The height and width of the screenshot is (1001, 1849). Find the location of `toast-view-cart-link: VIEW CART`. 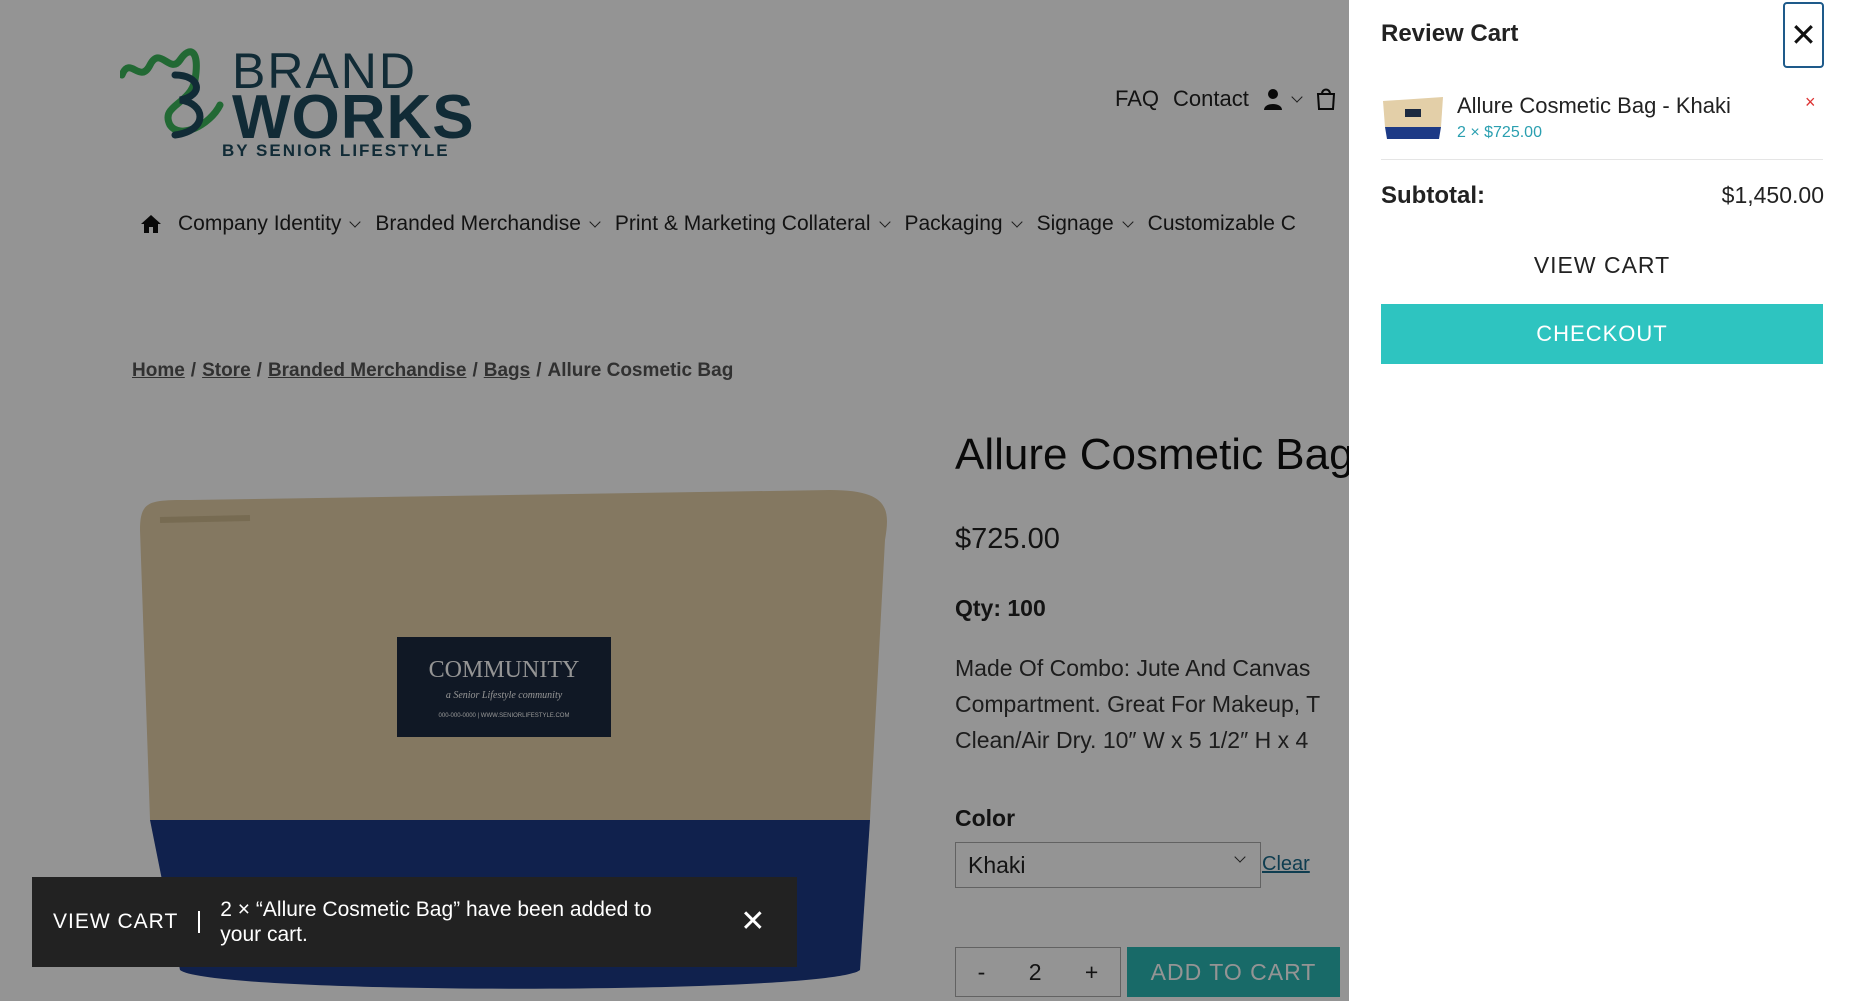

toast-view-cart-link: VIEW CART is located at coordinates (115, 922).